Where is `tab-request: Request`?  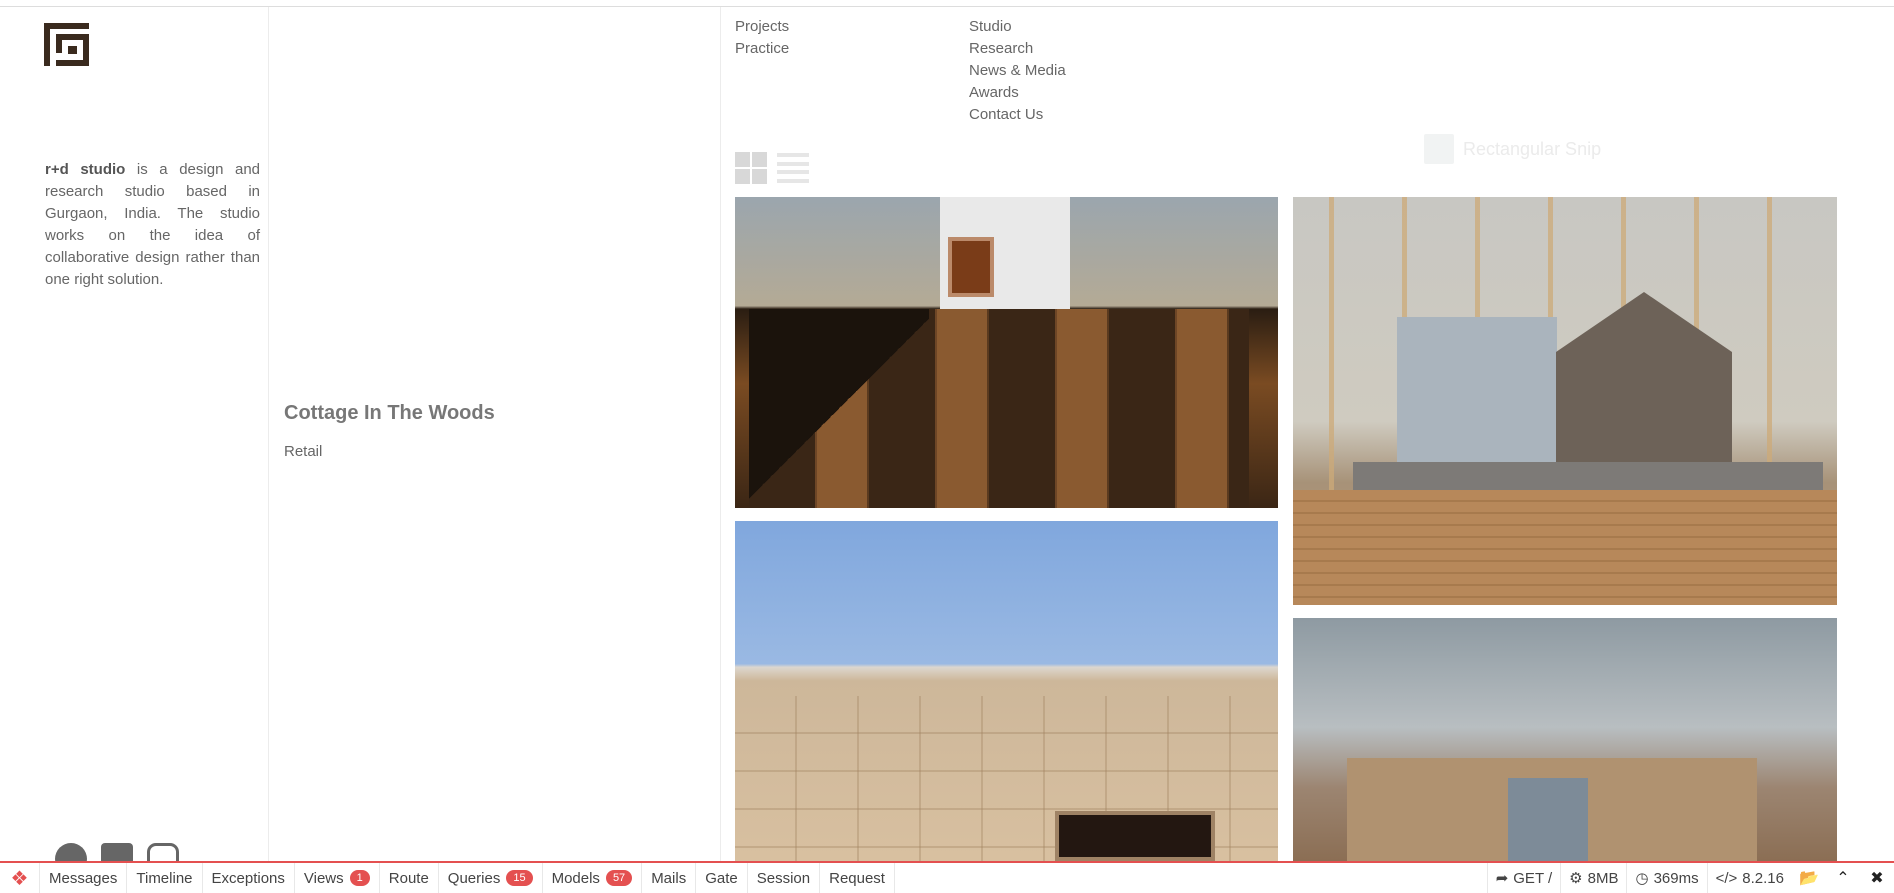 tab-request: Request is located at coordinates (857, 878).